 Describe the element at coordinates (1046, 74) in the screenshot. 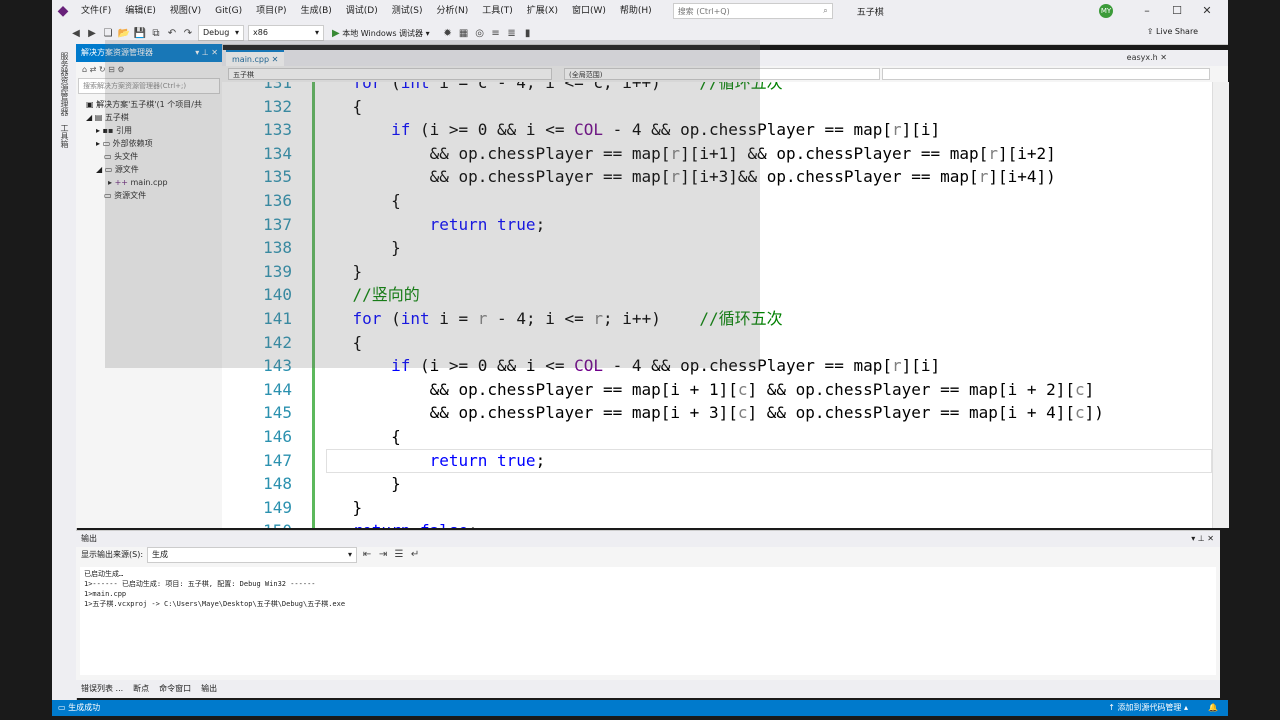

I see `member-select` at that location.